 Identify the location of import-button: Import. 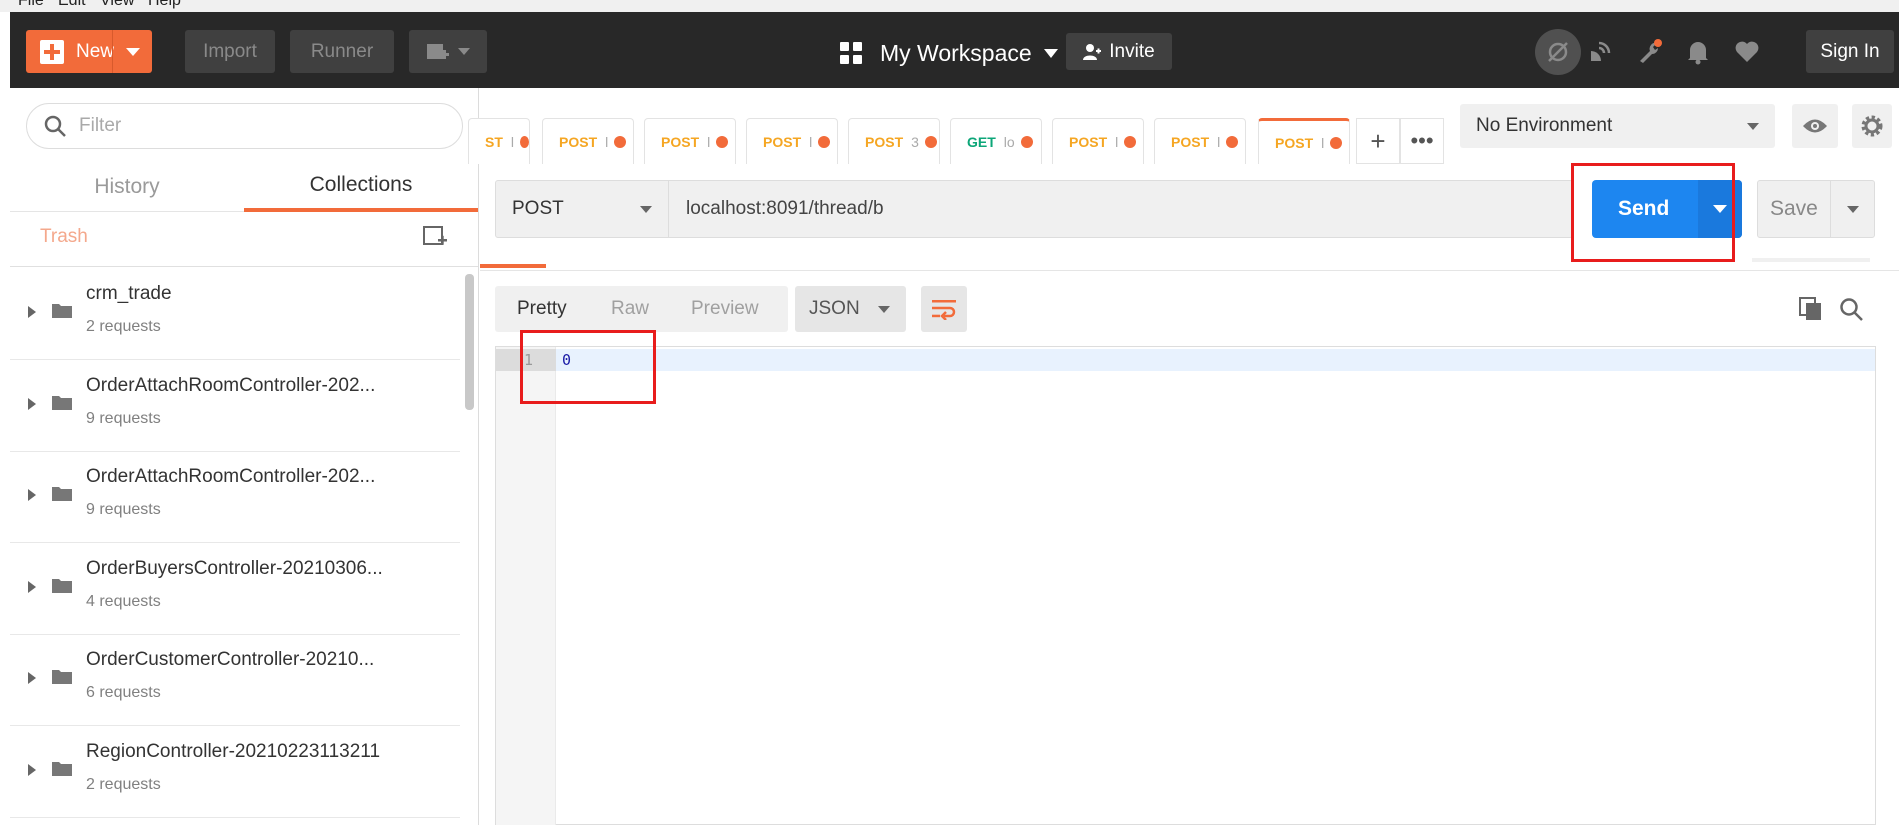
(230, 51).